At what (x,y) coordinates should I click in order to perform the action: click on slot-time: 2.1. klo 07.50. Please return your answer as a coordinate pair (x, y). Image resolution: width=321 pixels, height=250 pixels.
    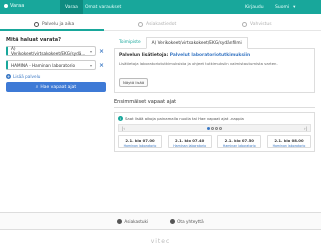
    Looking at the image, I should click on (239, 140).